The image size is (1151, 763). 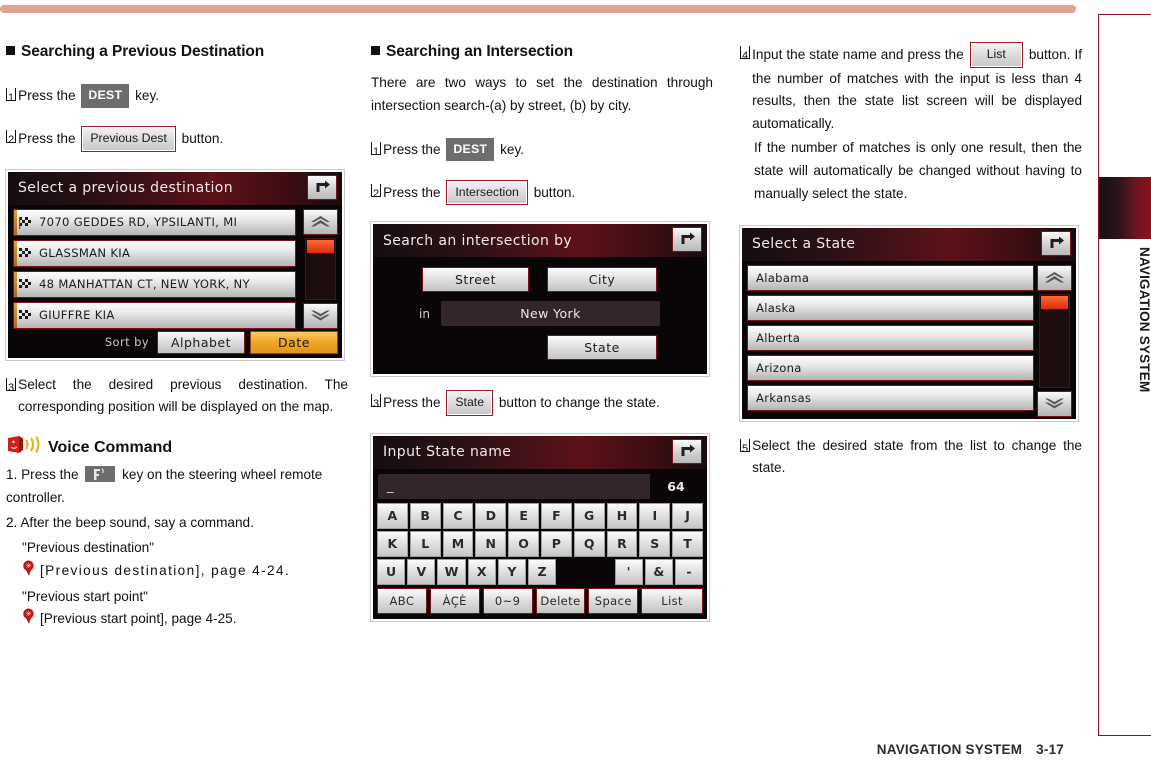 What do you see at coordinates (556, 515) in the screenshot?
I see `key-f: F` at bounding box center [556, 515].